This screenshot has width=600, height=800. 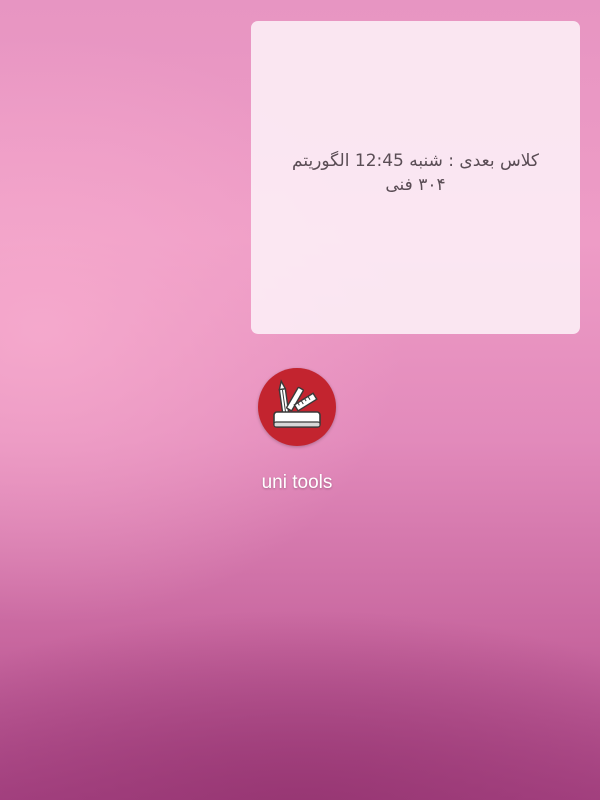 I want to click on app-shortcut-uni-tools: uni tools, so click(x=297, y=431).